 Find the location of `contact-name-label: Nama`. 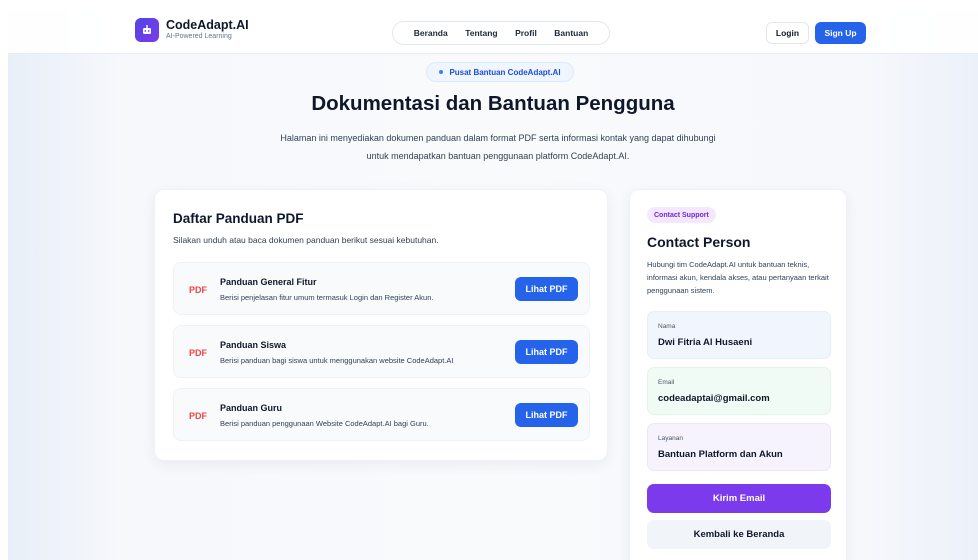

contact-name-label: Nama is located at coordinates (667, 326).